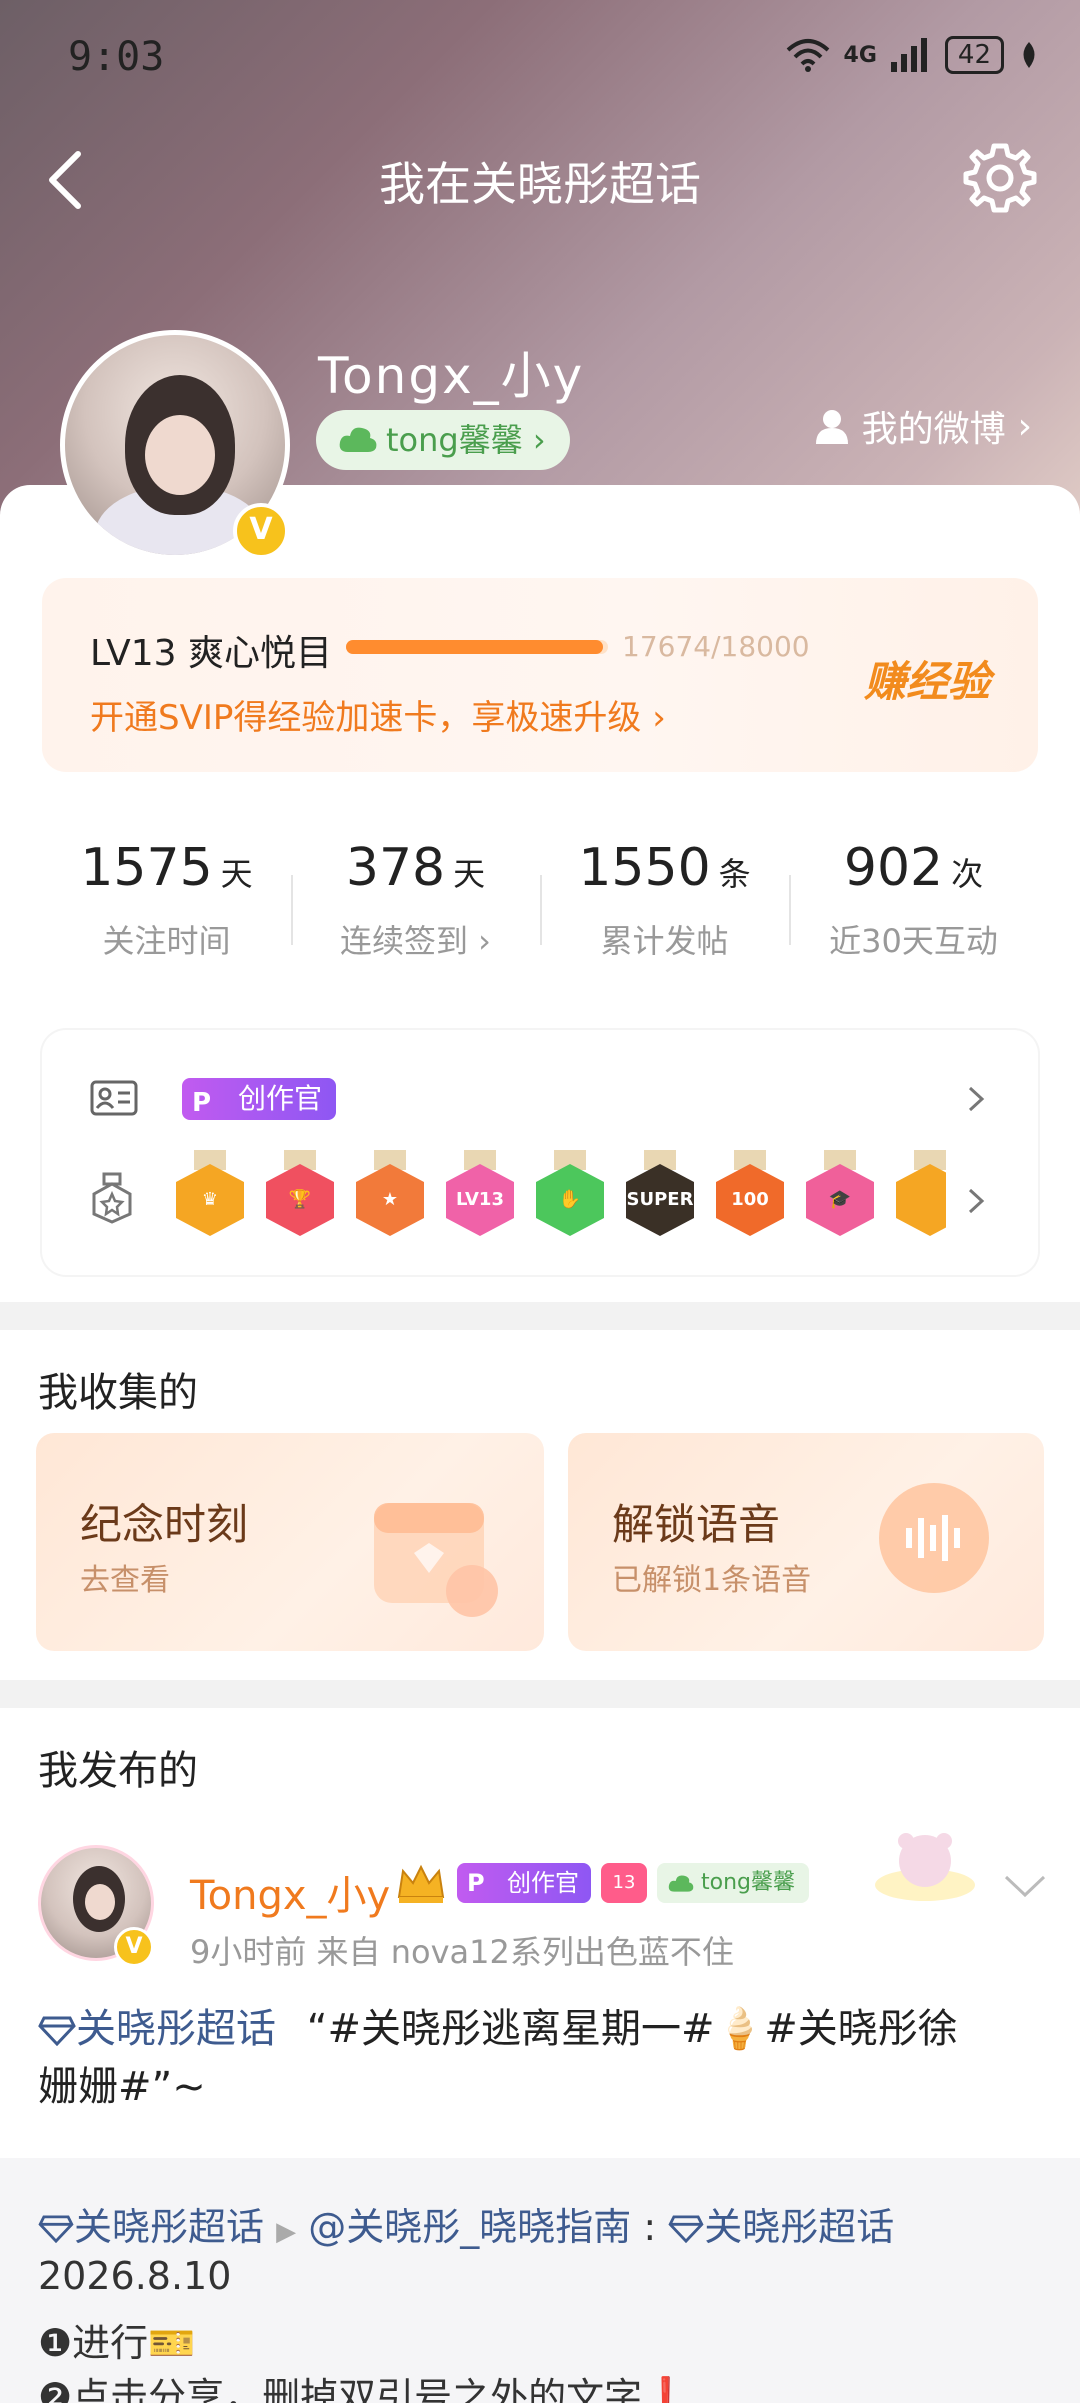 The width and height of the screenshot is (1080, 2403). Describe the element at coordinates (1025, 1886) in the screenshot. I see `chevron-down-icon` at that location.